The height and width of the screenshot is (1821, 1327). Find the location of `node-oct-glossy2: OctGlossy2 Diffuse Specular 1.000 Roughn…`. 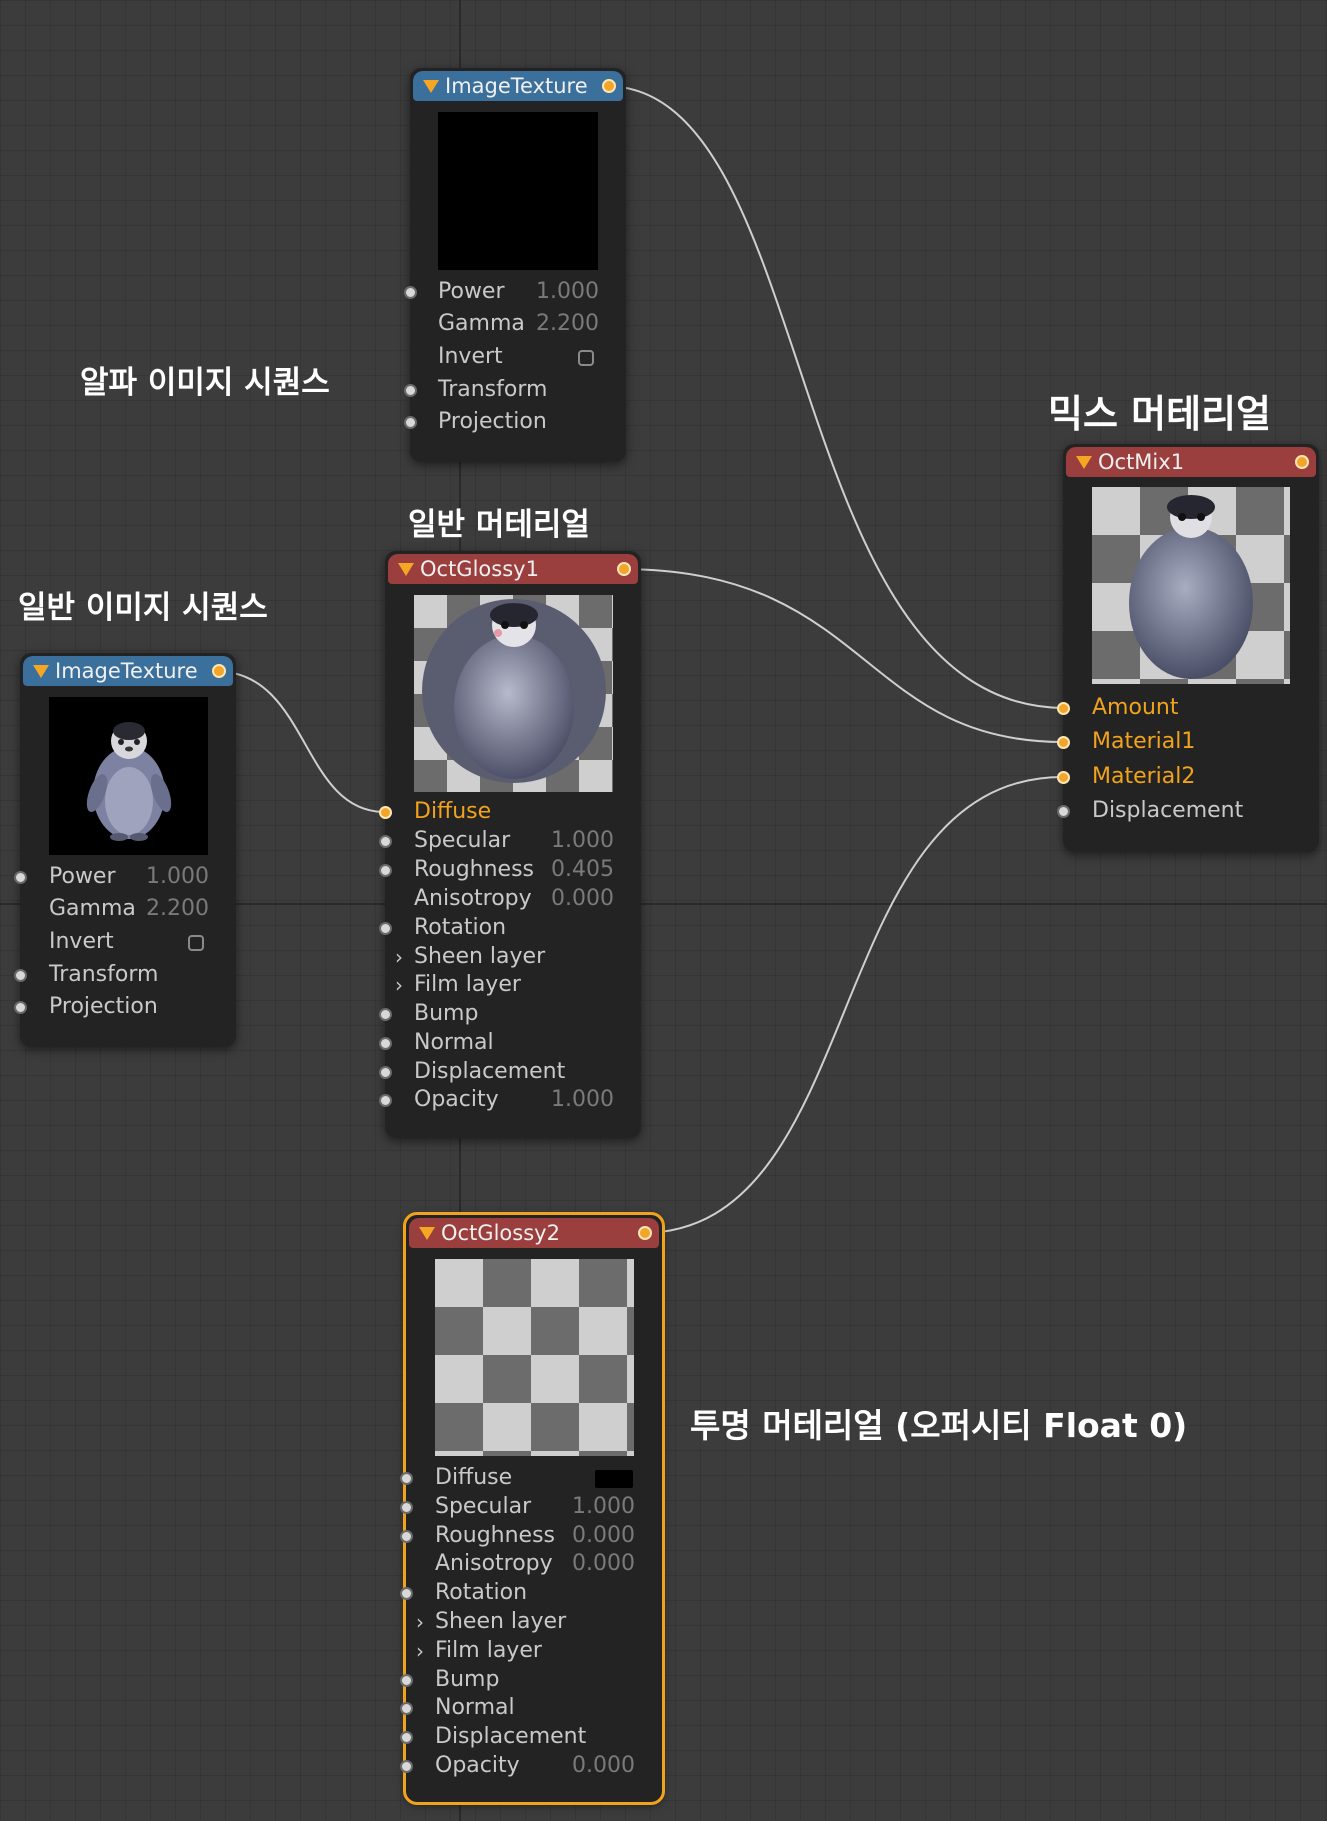

node-oct-glossy2: OctGlossy2 Diffuse Specular 1.000 Roughn… is located at coordinates (532, 1508).